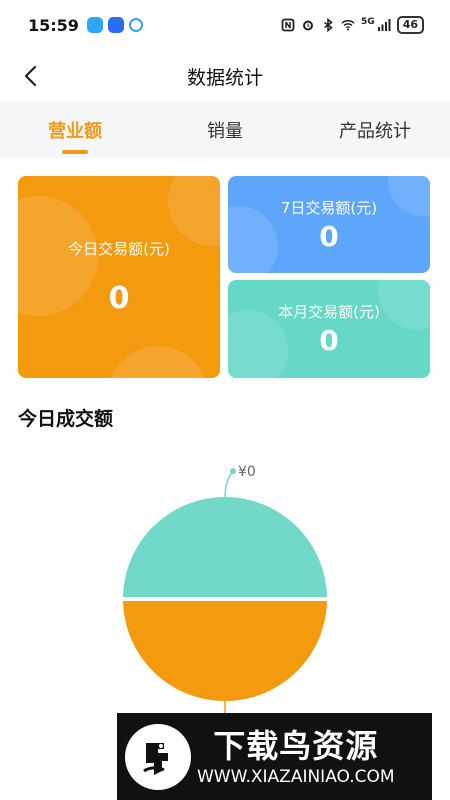 The image size is (450, 800). What do you see at coordinates (410, 25) in the screenshot?
I see `battery-indicator: 46` at bounding box center [410, 25].